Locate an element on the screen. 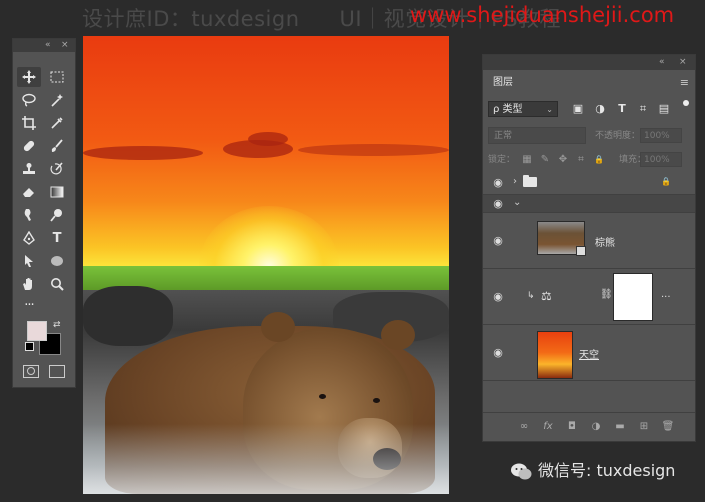 This screenshot has width=705, height=502. rock is located at coordinates (128, 316).